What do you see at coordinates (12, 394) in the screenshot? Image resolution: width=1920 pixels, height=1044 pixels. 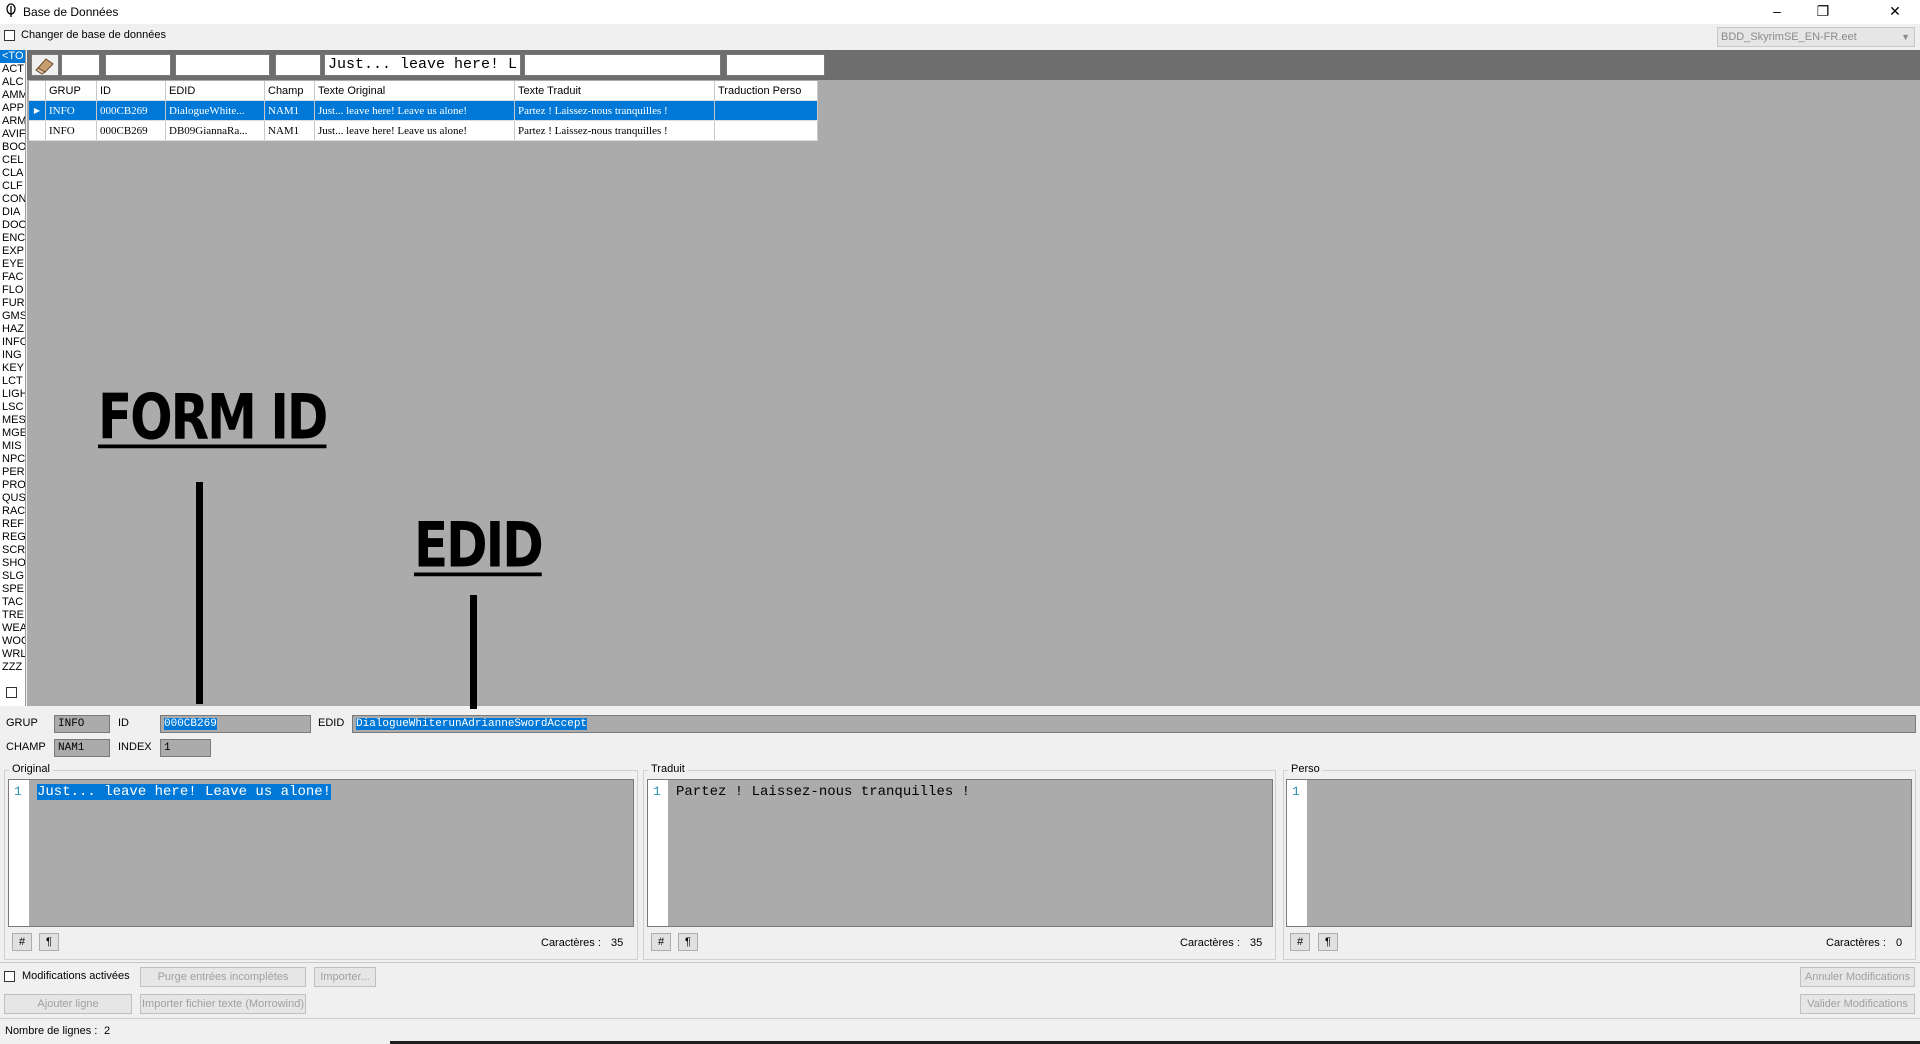 I see `record-type-item: LIGH` at bounding box center [12, 394].